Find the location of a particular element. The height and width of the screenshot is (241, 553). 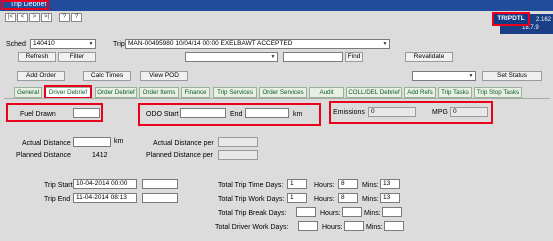

trip-label: Trip is located at coordinates (119, 44).